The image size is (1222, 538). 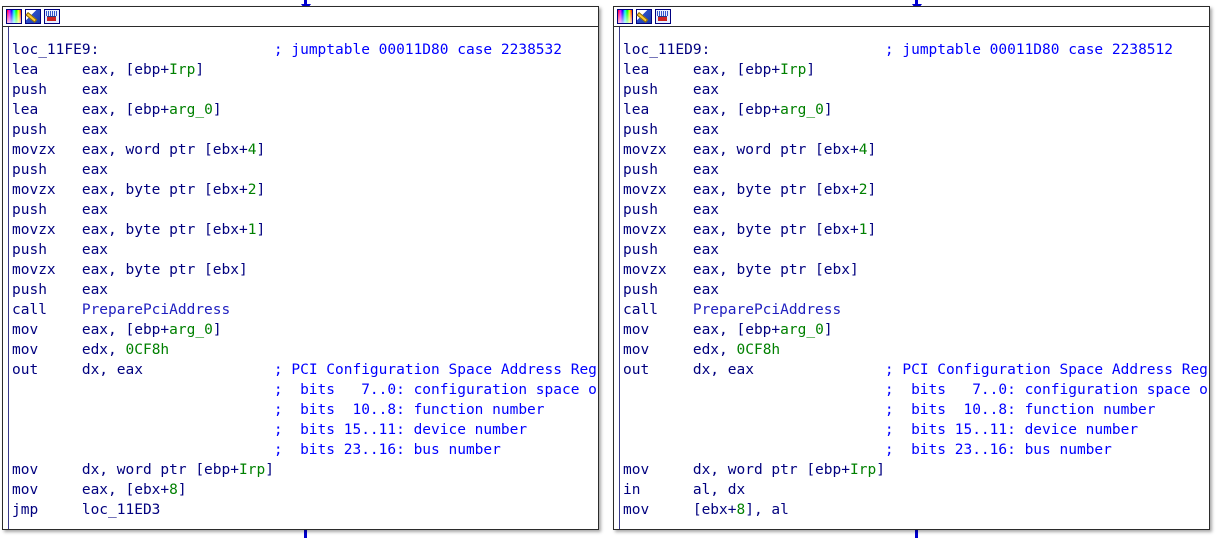 What do you see at coordinates (173, 490) in the screenshot?
I see `operand-symbol: 8` at bounding box center [173, 490].